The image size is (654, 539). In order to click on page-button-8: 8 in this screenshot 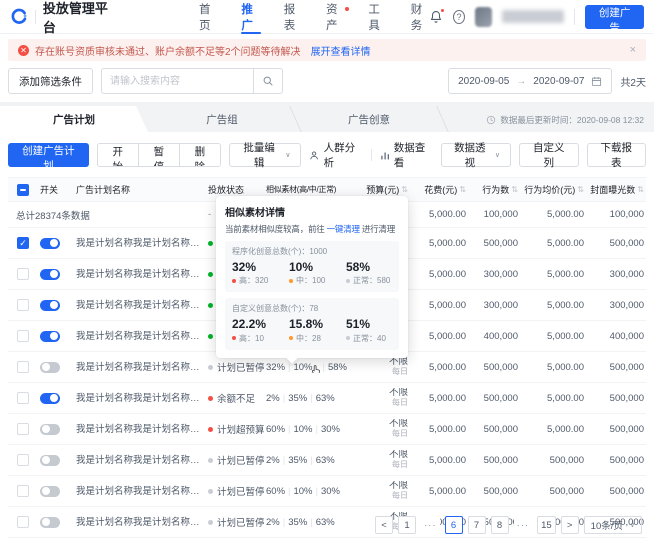, I will do `click(499, 525)`.